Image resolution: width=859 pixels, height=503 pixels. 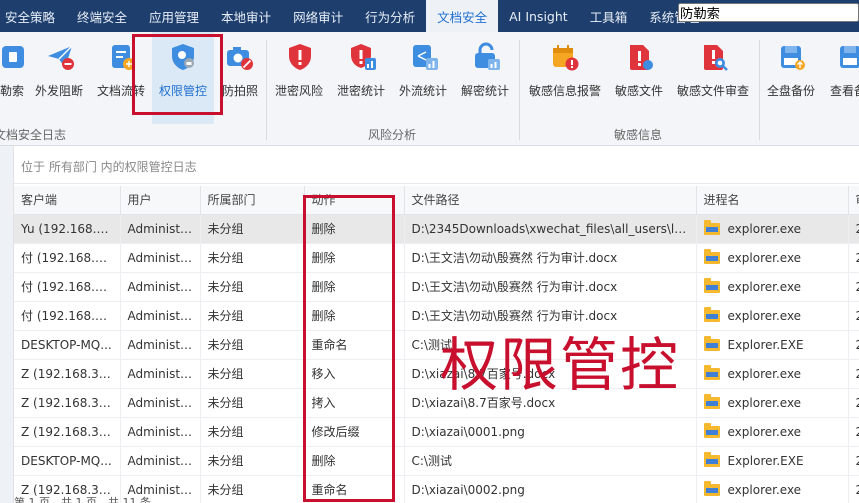 What do you see at coordinates (299, 91) in the screenshot?
I see `ribbon-button-label: 泄密风险` at bounding box center [299, 91].